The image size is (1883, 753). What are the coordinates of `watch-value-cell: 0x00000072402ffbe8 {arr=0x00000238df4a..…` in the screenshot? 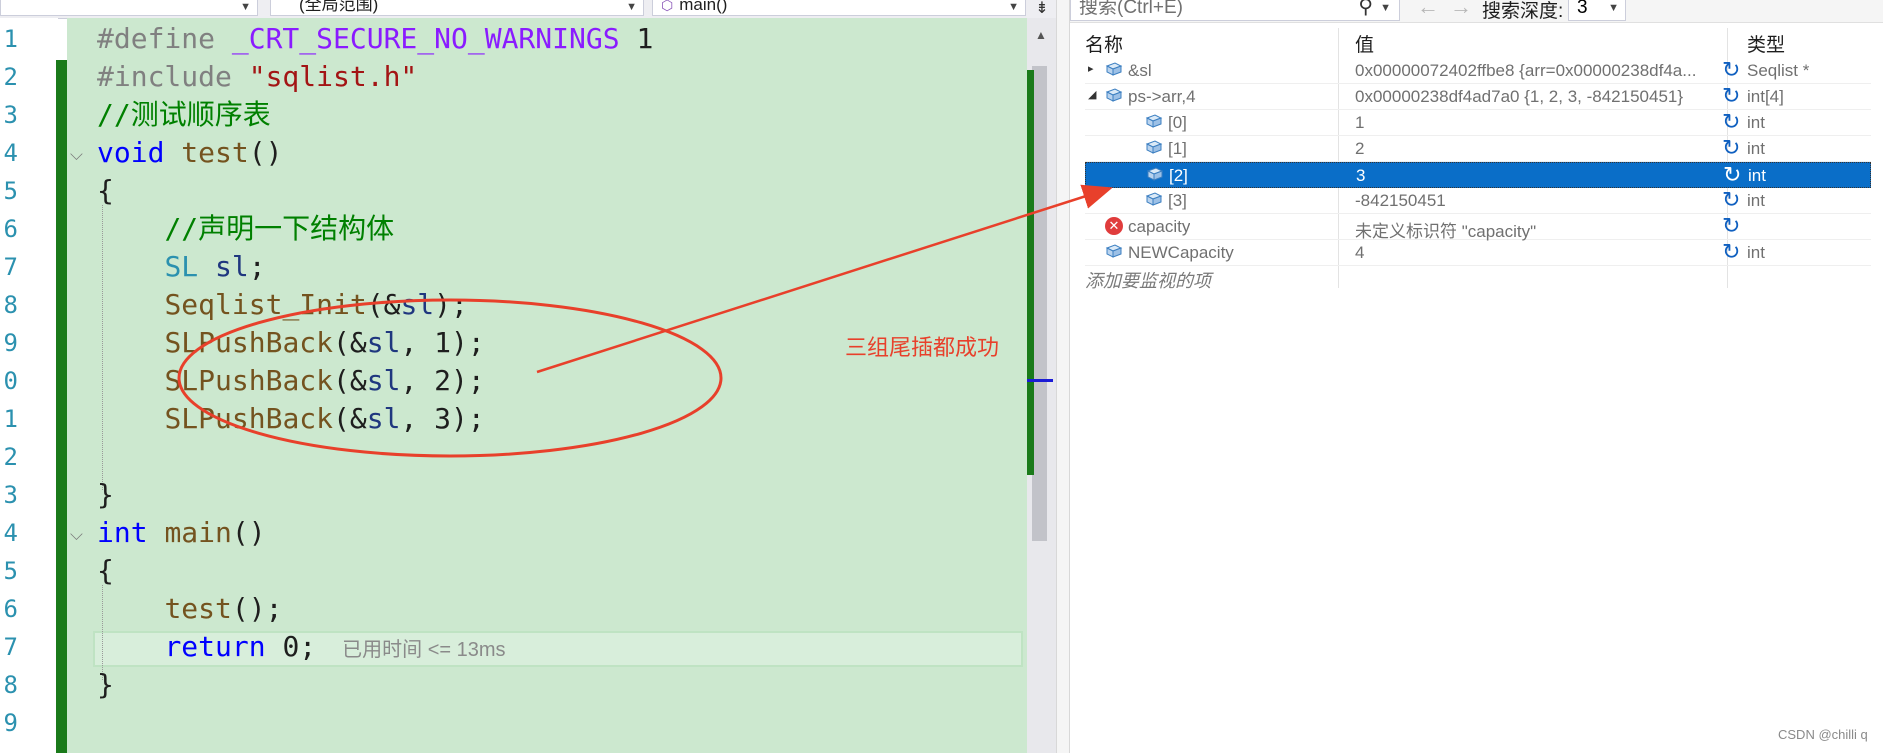 It's located at (1535, 71).